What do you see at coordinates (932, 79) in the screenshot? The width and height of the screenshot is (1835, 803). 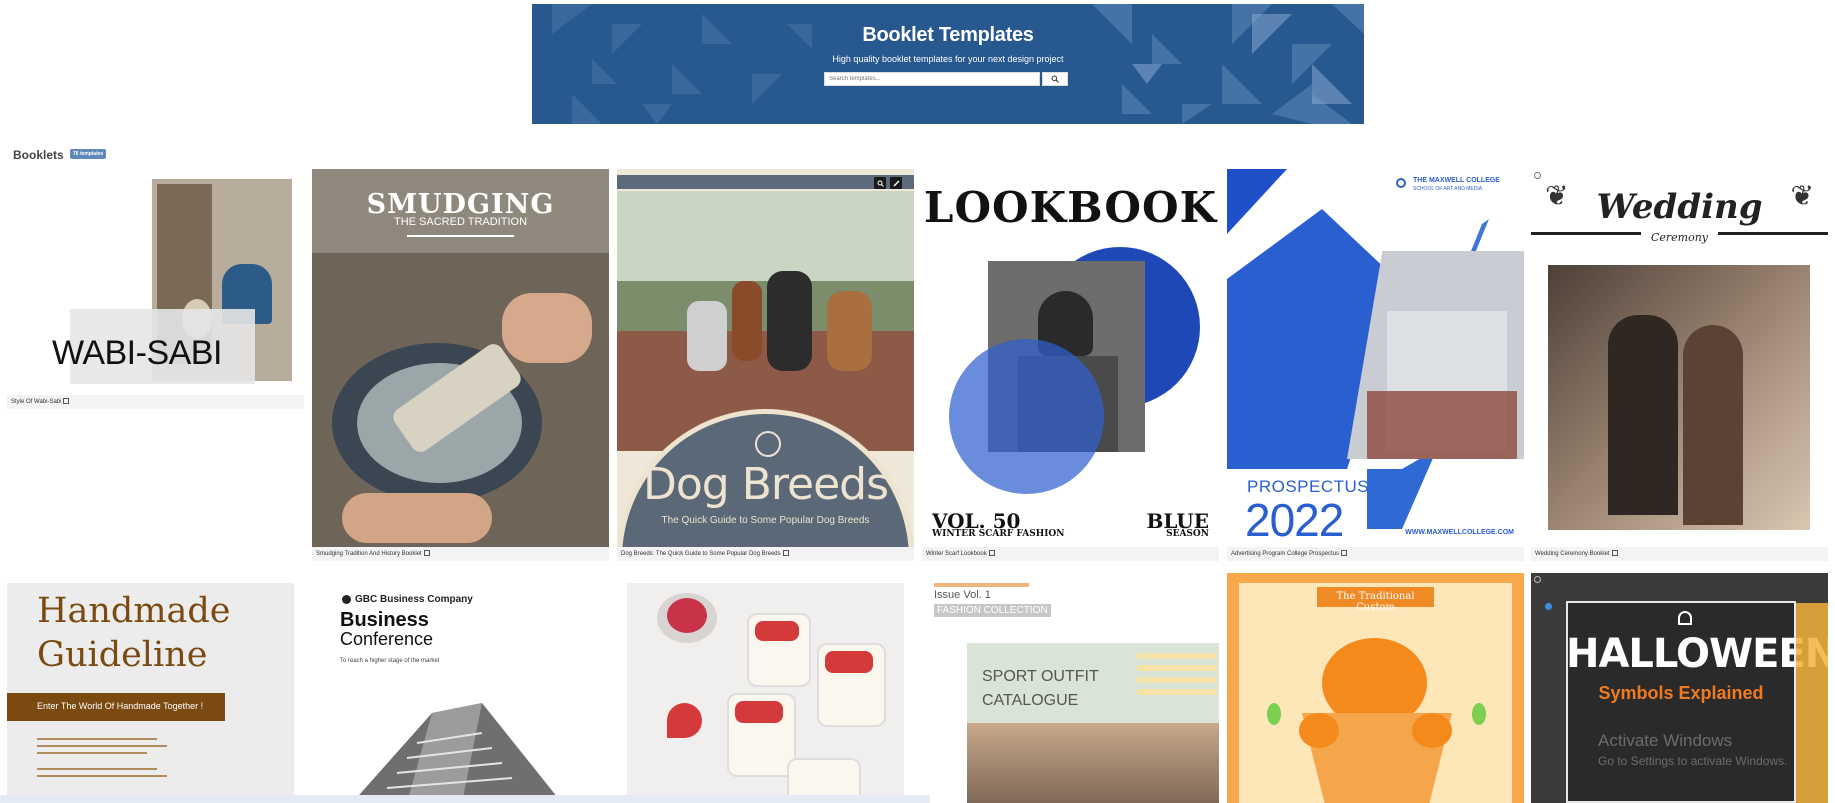 I see `search-input` at bounding box center [932, 79].